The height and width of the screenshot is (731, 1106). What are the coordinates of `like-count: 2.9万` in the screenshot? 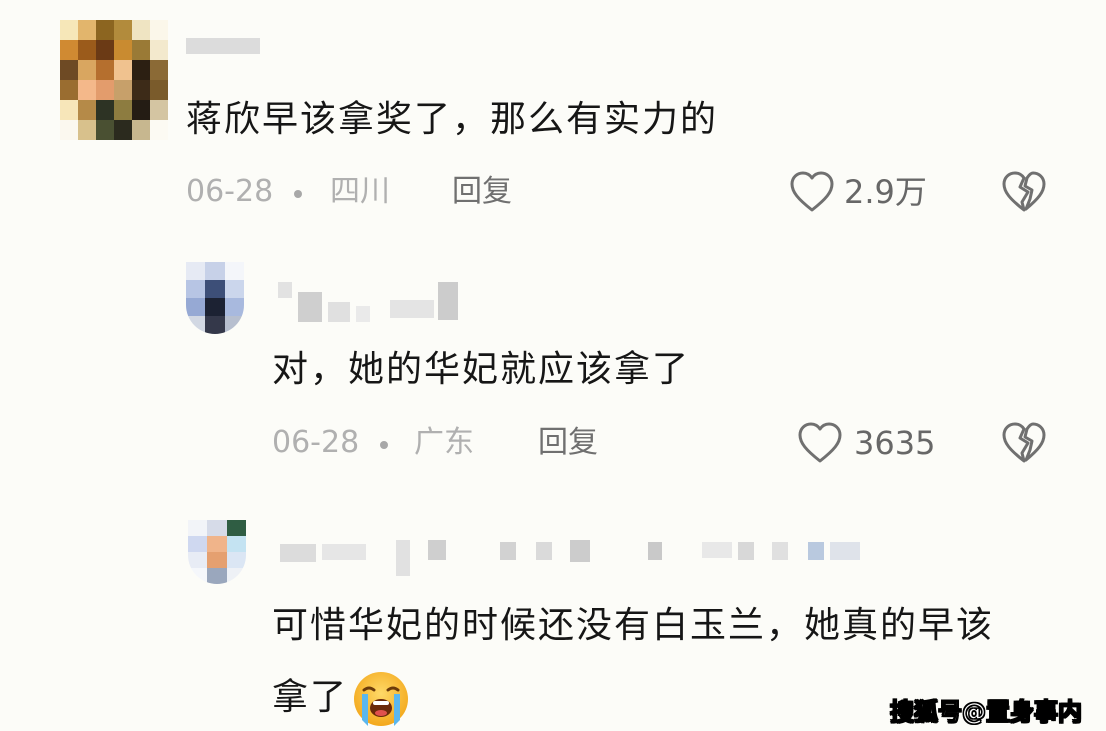 It's located at (885, 192).